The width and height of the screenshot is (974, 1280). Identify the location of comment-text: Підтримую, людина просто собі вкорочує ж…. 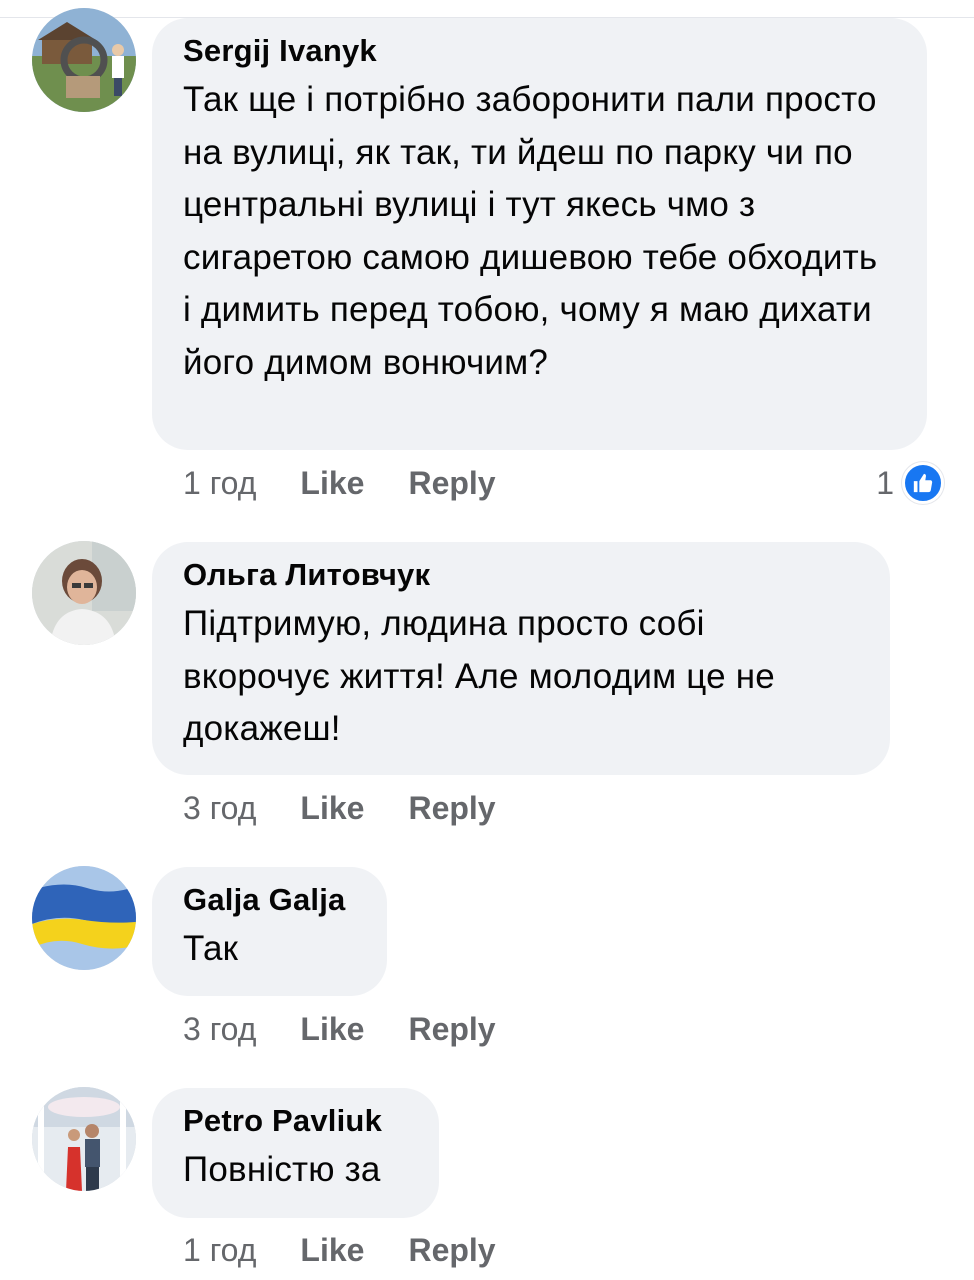
(479, 676).